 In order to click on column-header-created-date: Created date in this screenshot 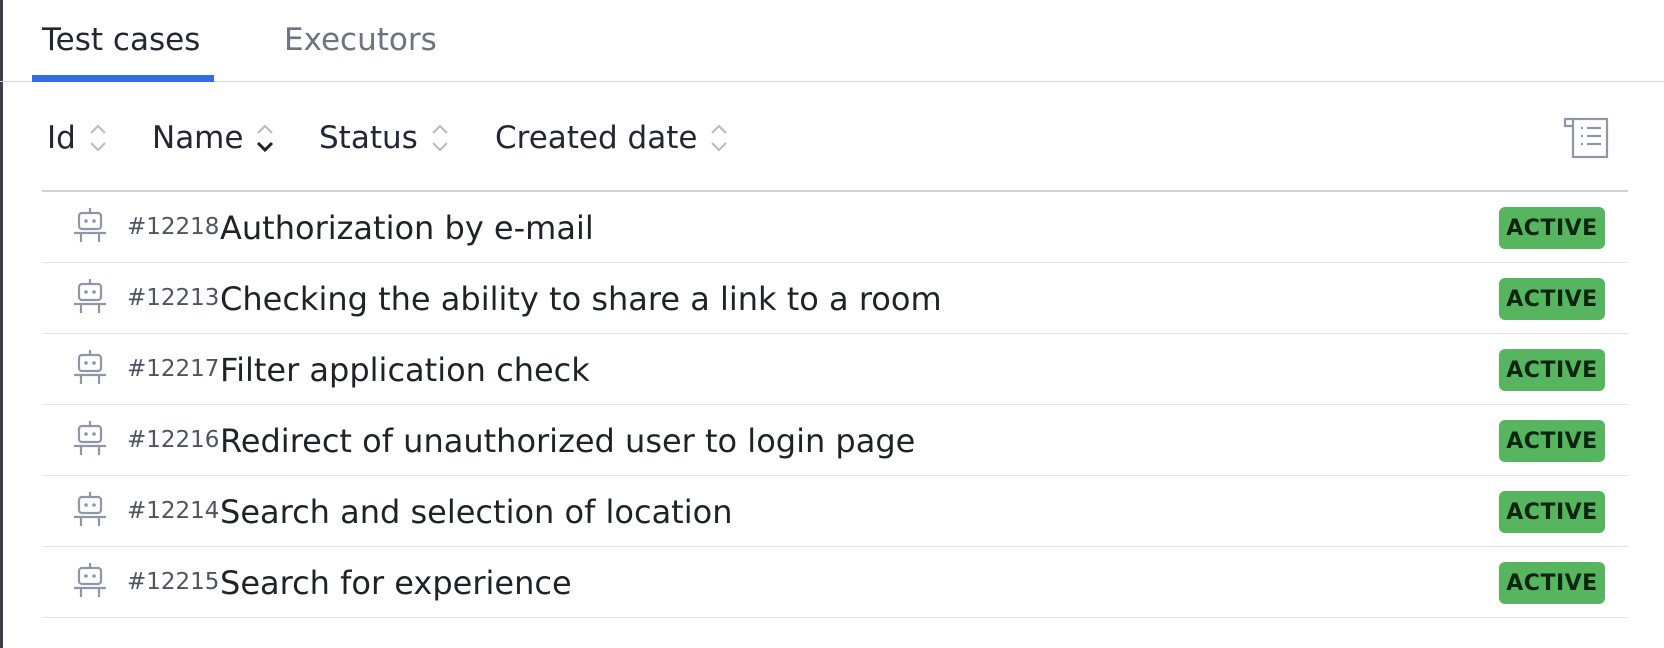, I will do `click(612, 138)`.